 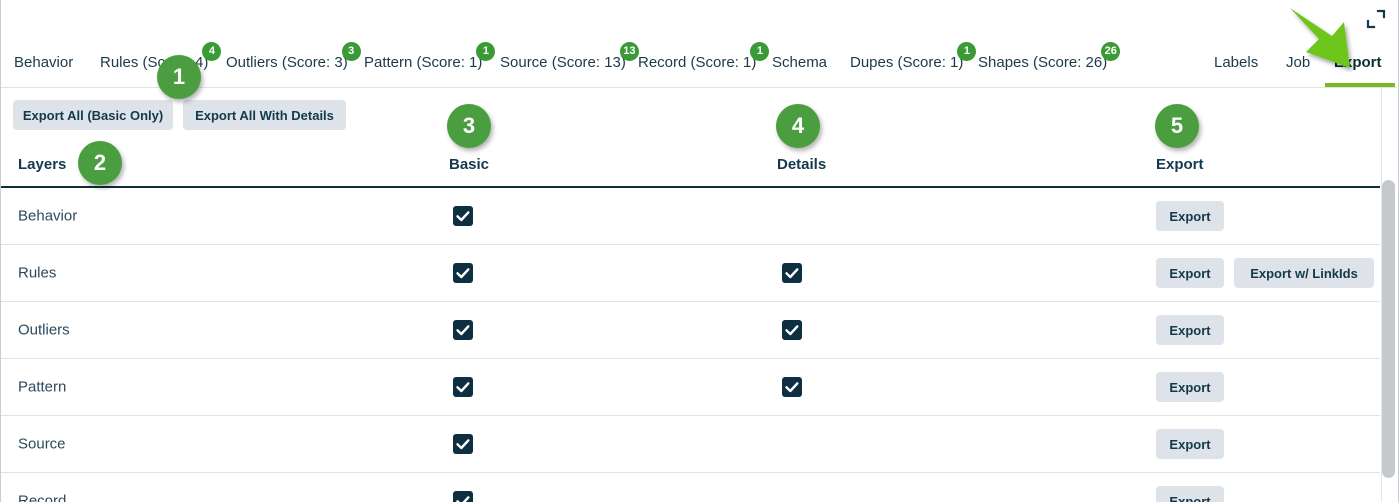 I want to click on tab-label: Source (Score: 13), so click(x=563, y=62).